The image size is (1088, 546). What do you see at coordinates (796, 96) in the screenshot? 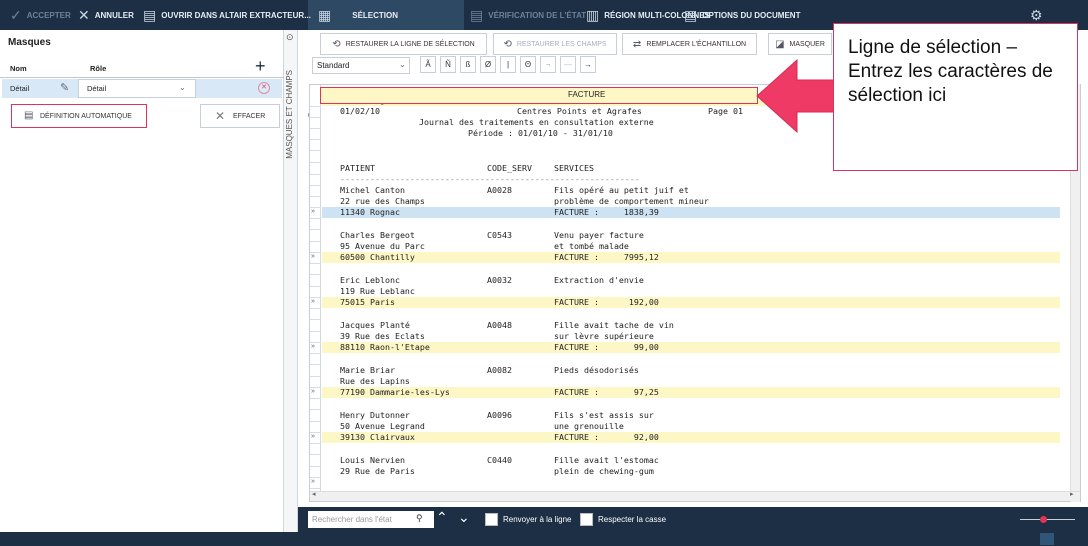
I see `arrow-shape` at bounding box center [796, 96].